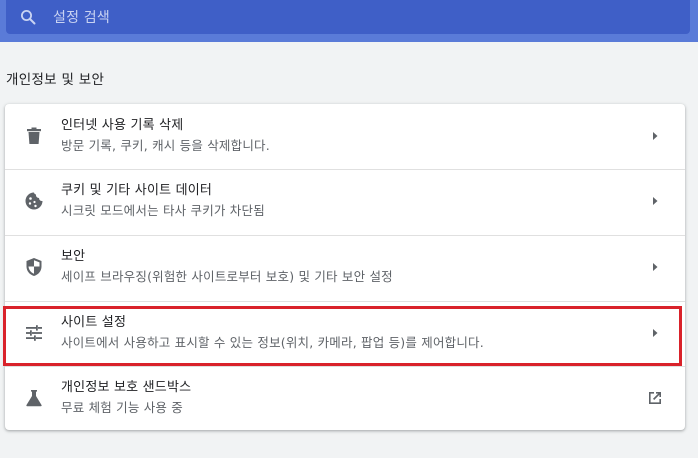  Describe the element at coordinates (165, 145) in the screenshot. I see `row-sublabel: 방문 기록, 쿠키, 캐시 등을 삭제합니다.` at that location.